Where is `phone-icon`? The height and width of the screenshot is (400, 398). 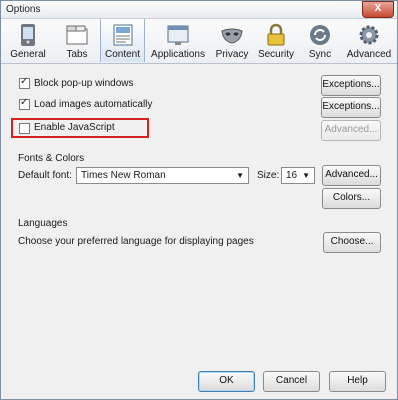 phone-icon is located at coordinates (28, 36).